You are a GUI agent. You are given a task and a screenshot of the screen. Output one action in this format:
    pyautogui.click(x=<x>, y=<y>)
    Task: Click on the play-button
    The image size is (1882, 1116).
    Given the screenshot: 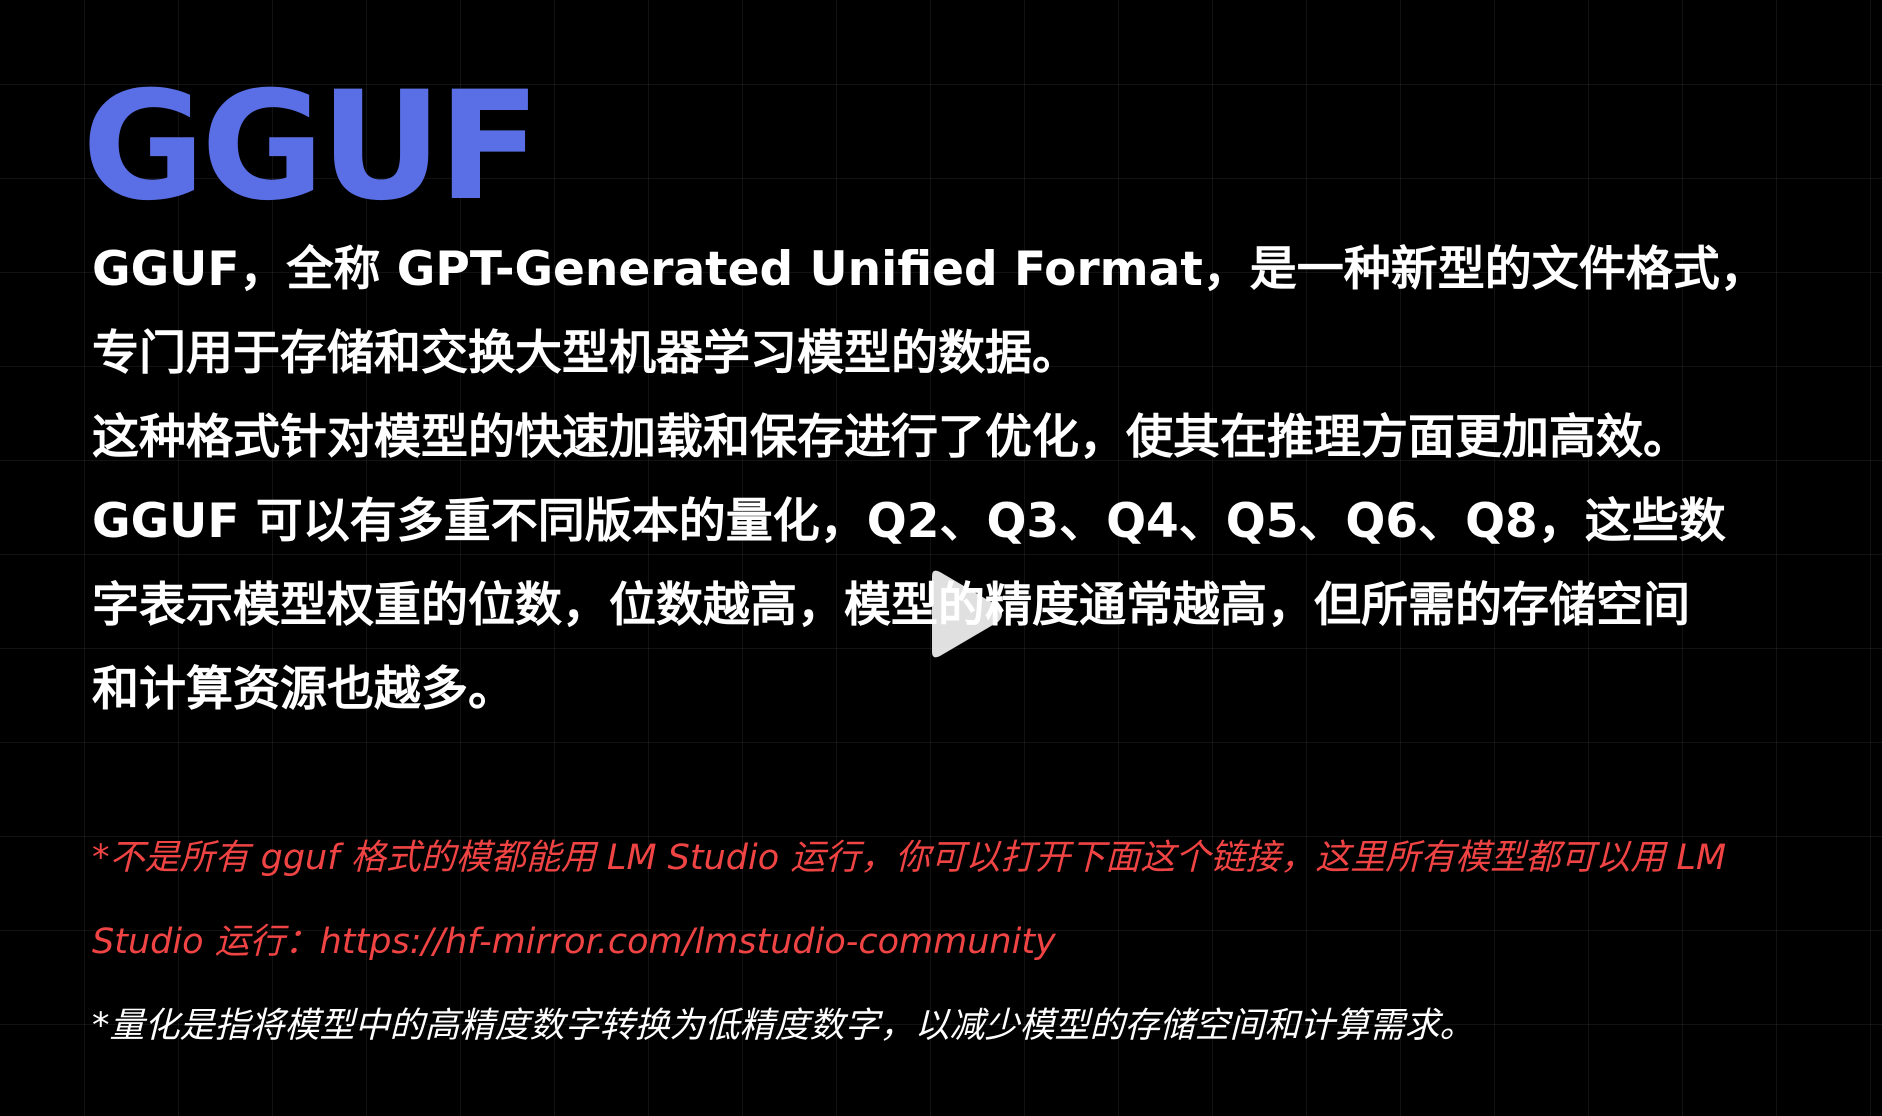 What is the action you would take?
    pyautogui.click(x=963, y=614)
    